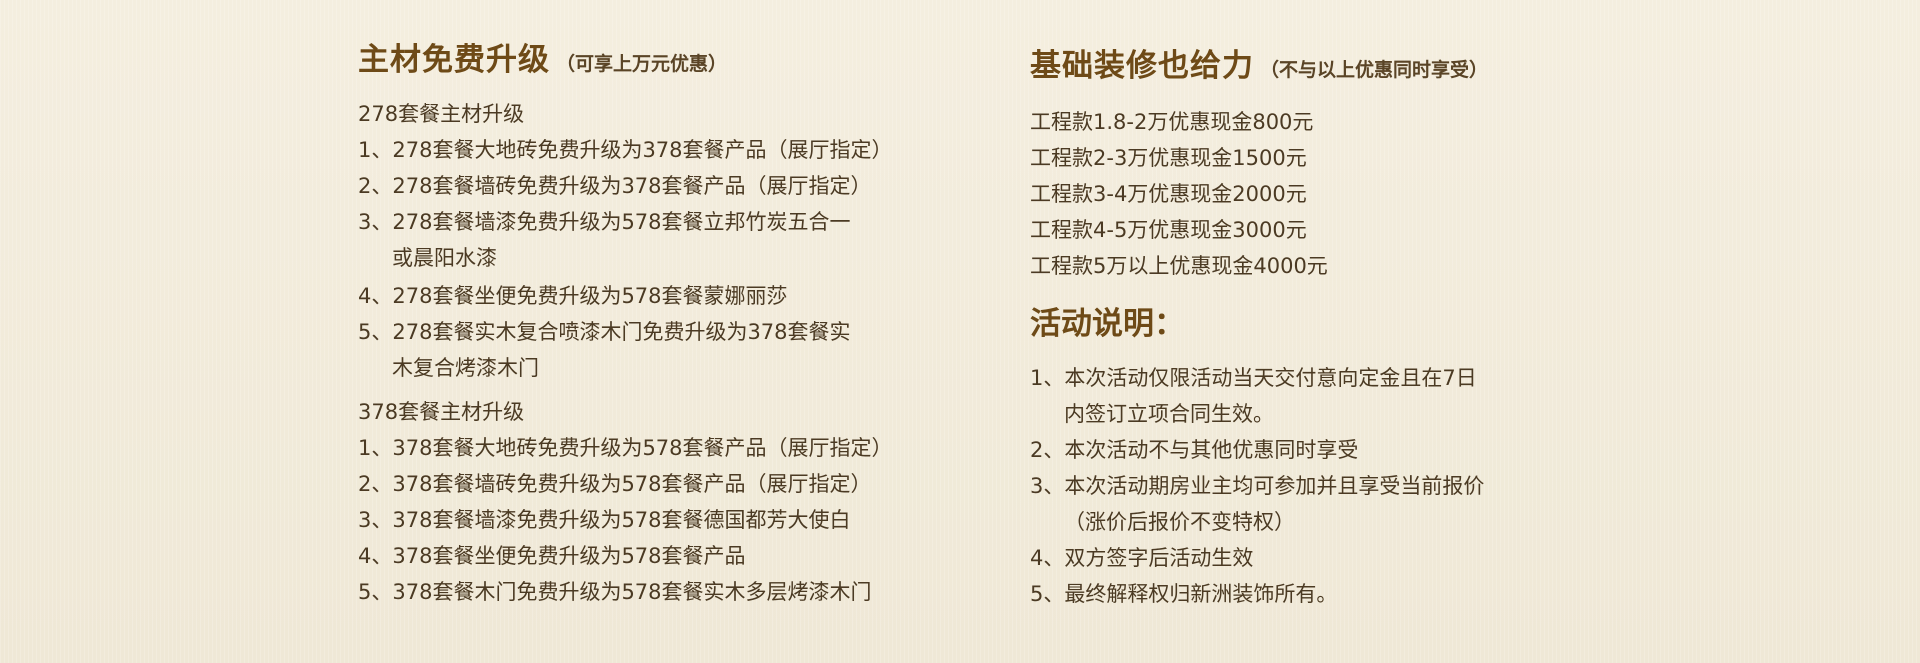 The height and width of the screenshot is (663, 1920). I want to click on note-item-continuation: （涨价后报价不变特权）, so click(1179, 522).